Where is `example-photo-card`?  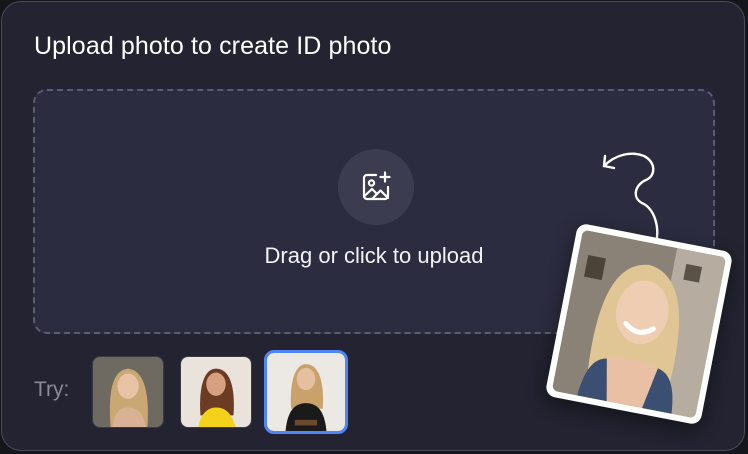
example-photo-card is located at coordinates (639, 324).